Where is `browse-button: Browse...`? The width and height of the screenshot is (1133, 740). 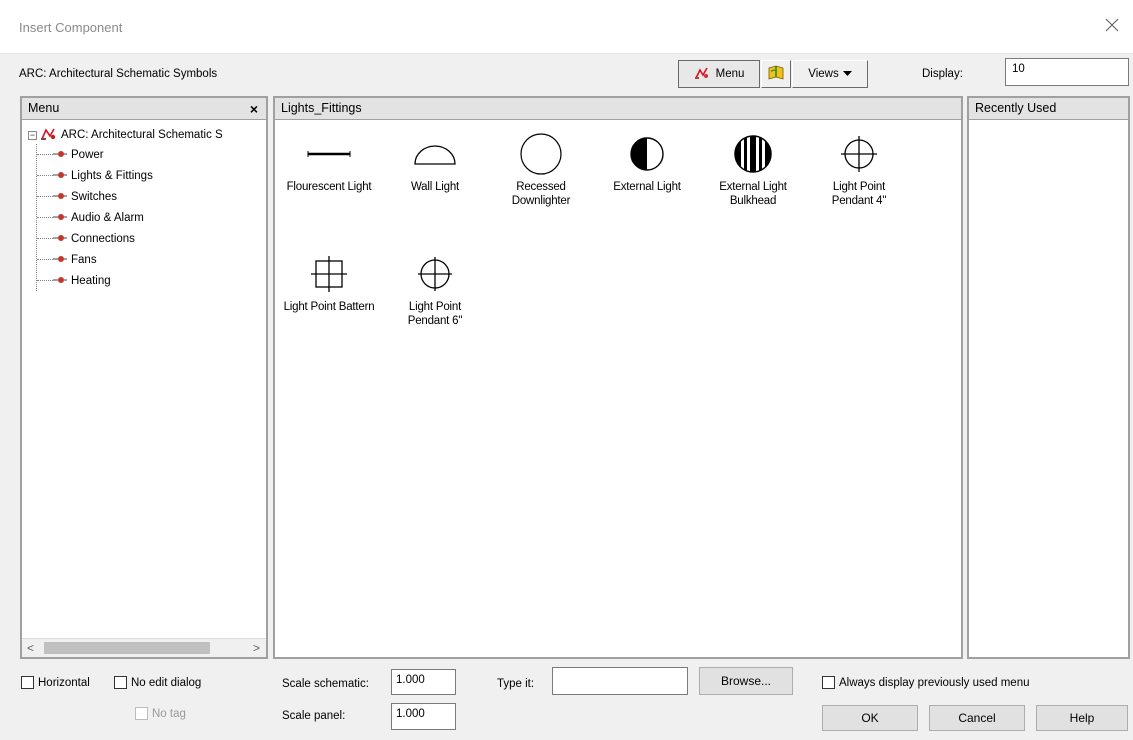
browse-button: Browse... is located at coordinates (746, 681).